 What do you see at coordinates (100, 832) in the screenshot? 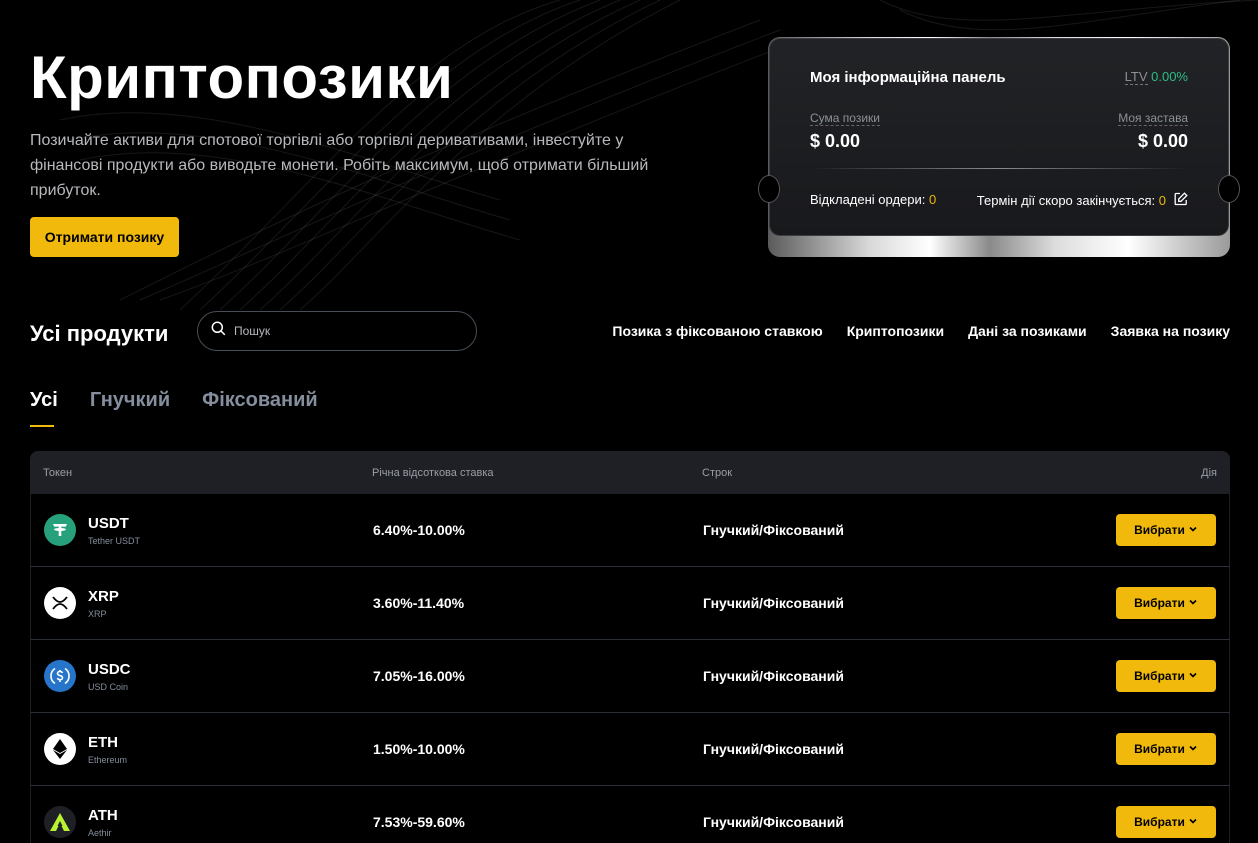
I see `token-name: Aethir` at bounding box center [100, 832].